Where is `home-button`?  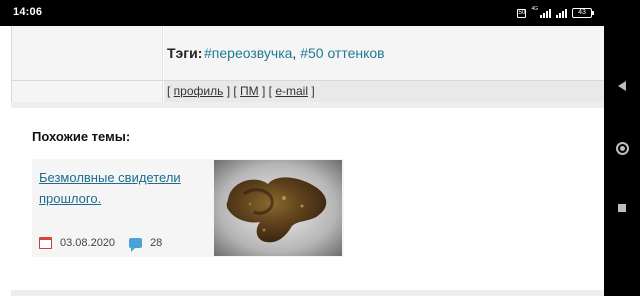
home-button is located at coordinates (622, 148).